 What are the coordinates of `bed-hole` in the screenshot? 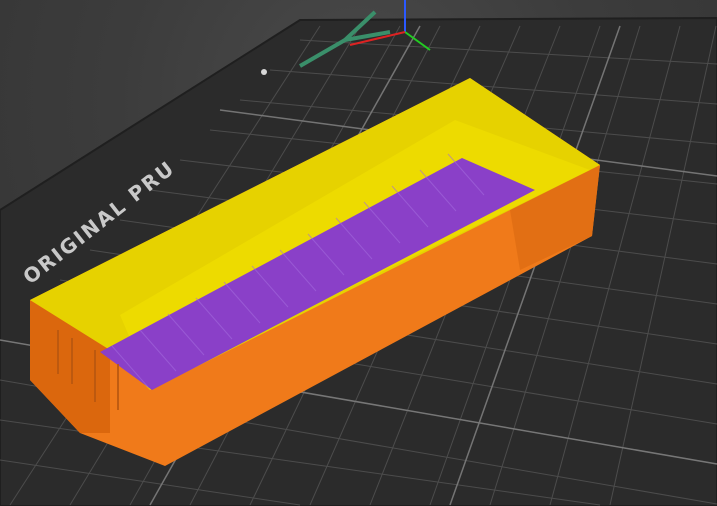 It's located at (264, 72).